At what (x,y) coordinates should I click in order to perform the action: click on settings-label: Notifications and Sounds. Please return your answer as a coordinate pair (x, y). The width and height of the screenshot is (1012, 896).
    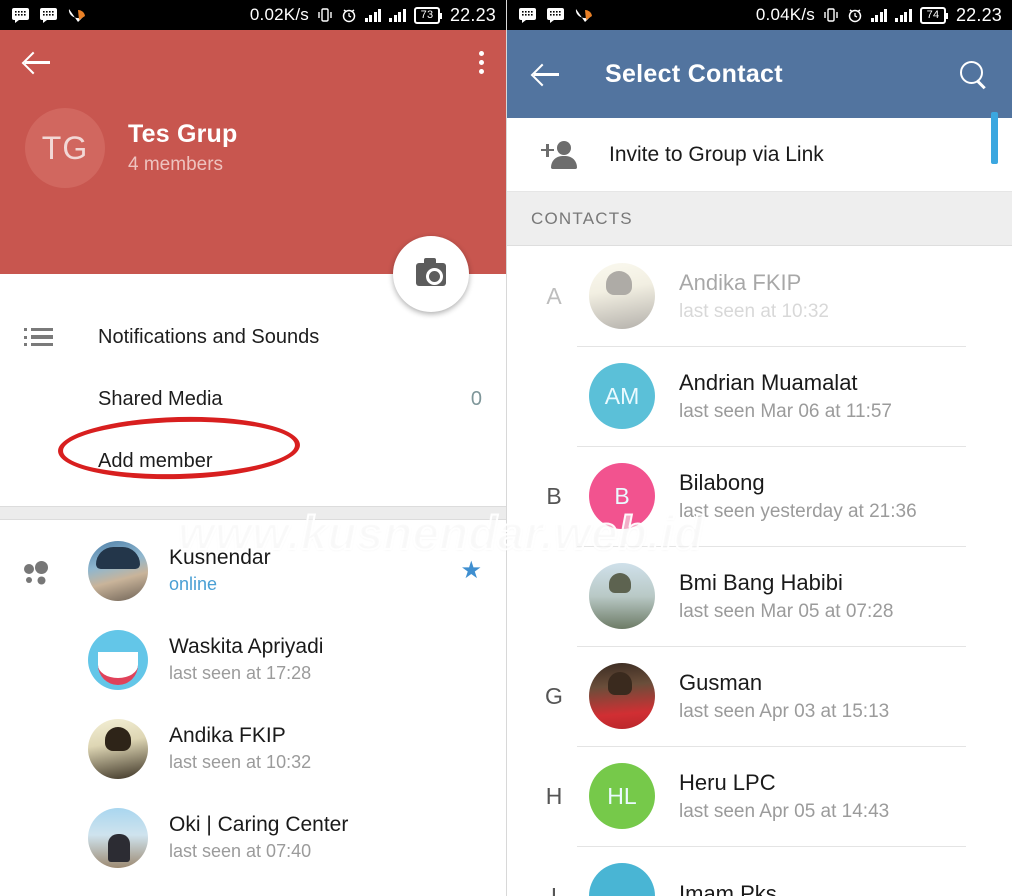
    Looking at the image, I should click on (209, 336).